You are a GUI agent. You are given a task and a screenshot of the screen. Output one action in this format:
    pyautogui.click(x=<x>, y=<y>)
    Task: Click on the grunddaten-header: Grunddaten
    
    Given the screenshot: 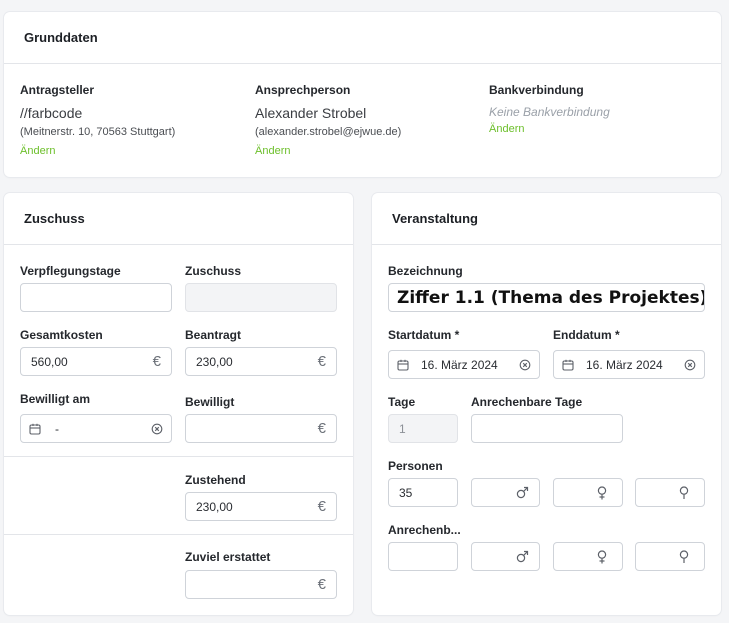 What is the action you would take?
    pyautogui.click(x=362, y=38)
    